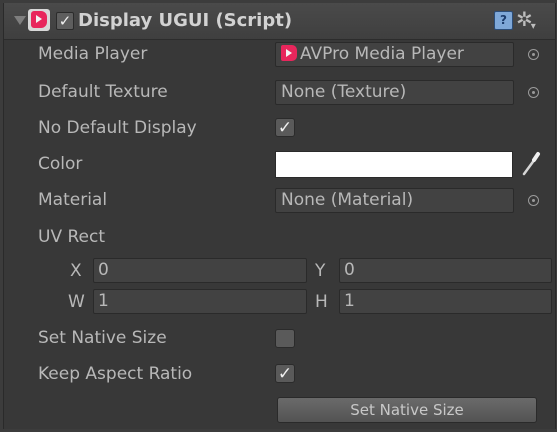 This screenshot has height=432, width=557. Describe the element at coordinates (60, 164) in the screenshot. I see `color-label: Color` at that location.